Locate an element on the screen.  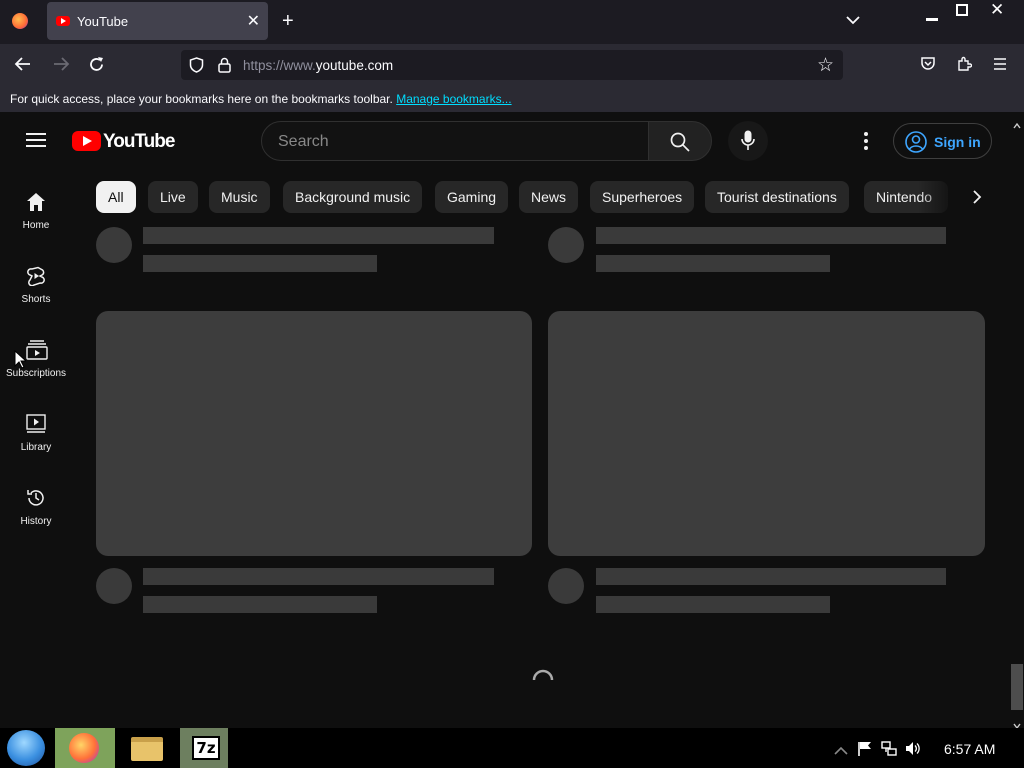
search-button is located at coordinates (680, 141).